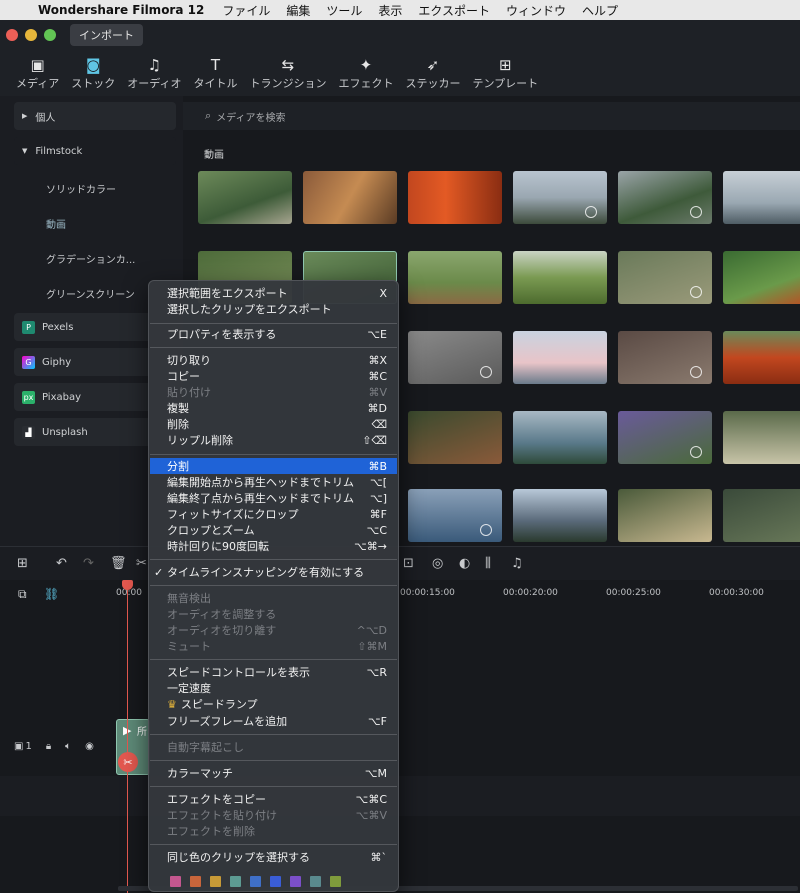 The height and width of the screenshot is (893, 800). What do you see at coordinates (273, 546) in the screenshot?
I see `menu-item-rotate: 時計回りに90度回転 ⌥⌘→` at bounding box center [273, 546].